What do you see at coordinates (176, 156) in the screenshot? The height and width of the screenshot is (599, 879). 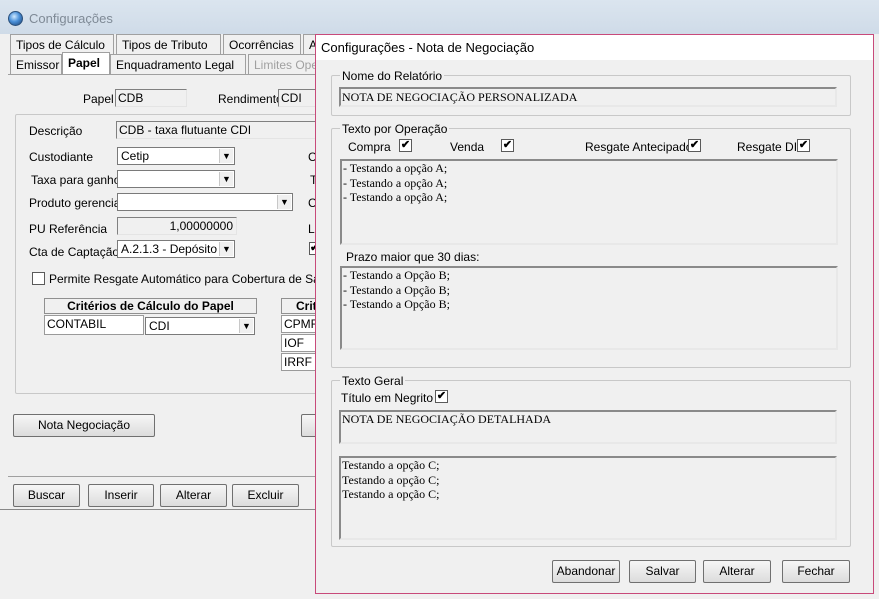 I see `custodiante-select: Cetip ▼` at bounding box center [176, 156].